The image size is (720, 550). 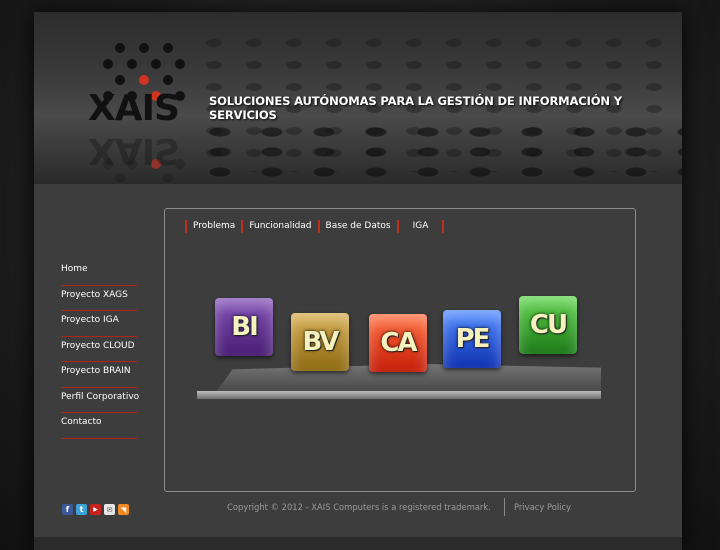 I want to click on module-tile-pe: PE, so click(x=472, y=339).